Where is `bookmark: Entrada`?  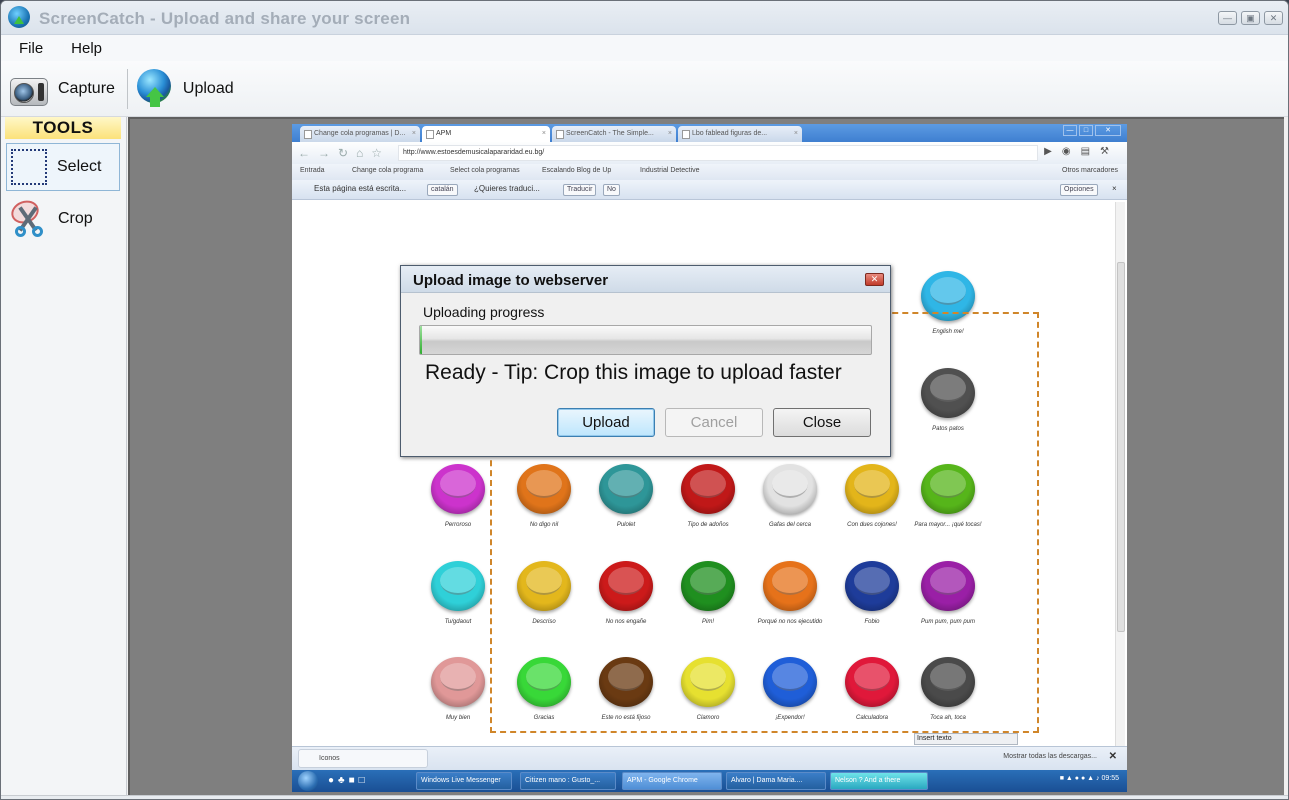
bookmark: Entrada is located at coordinates (312, 170).